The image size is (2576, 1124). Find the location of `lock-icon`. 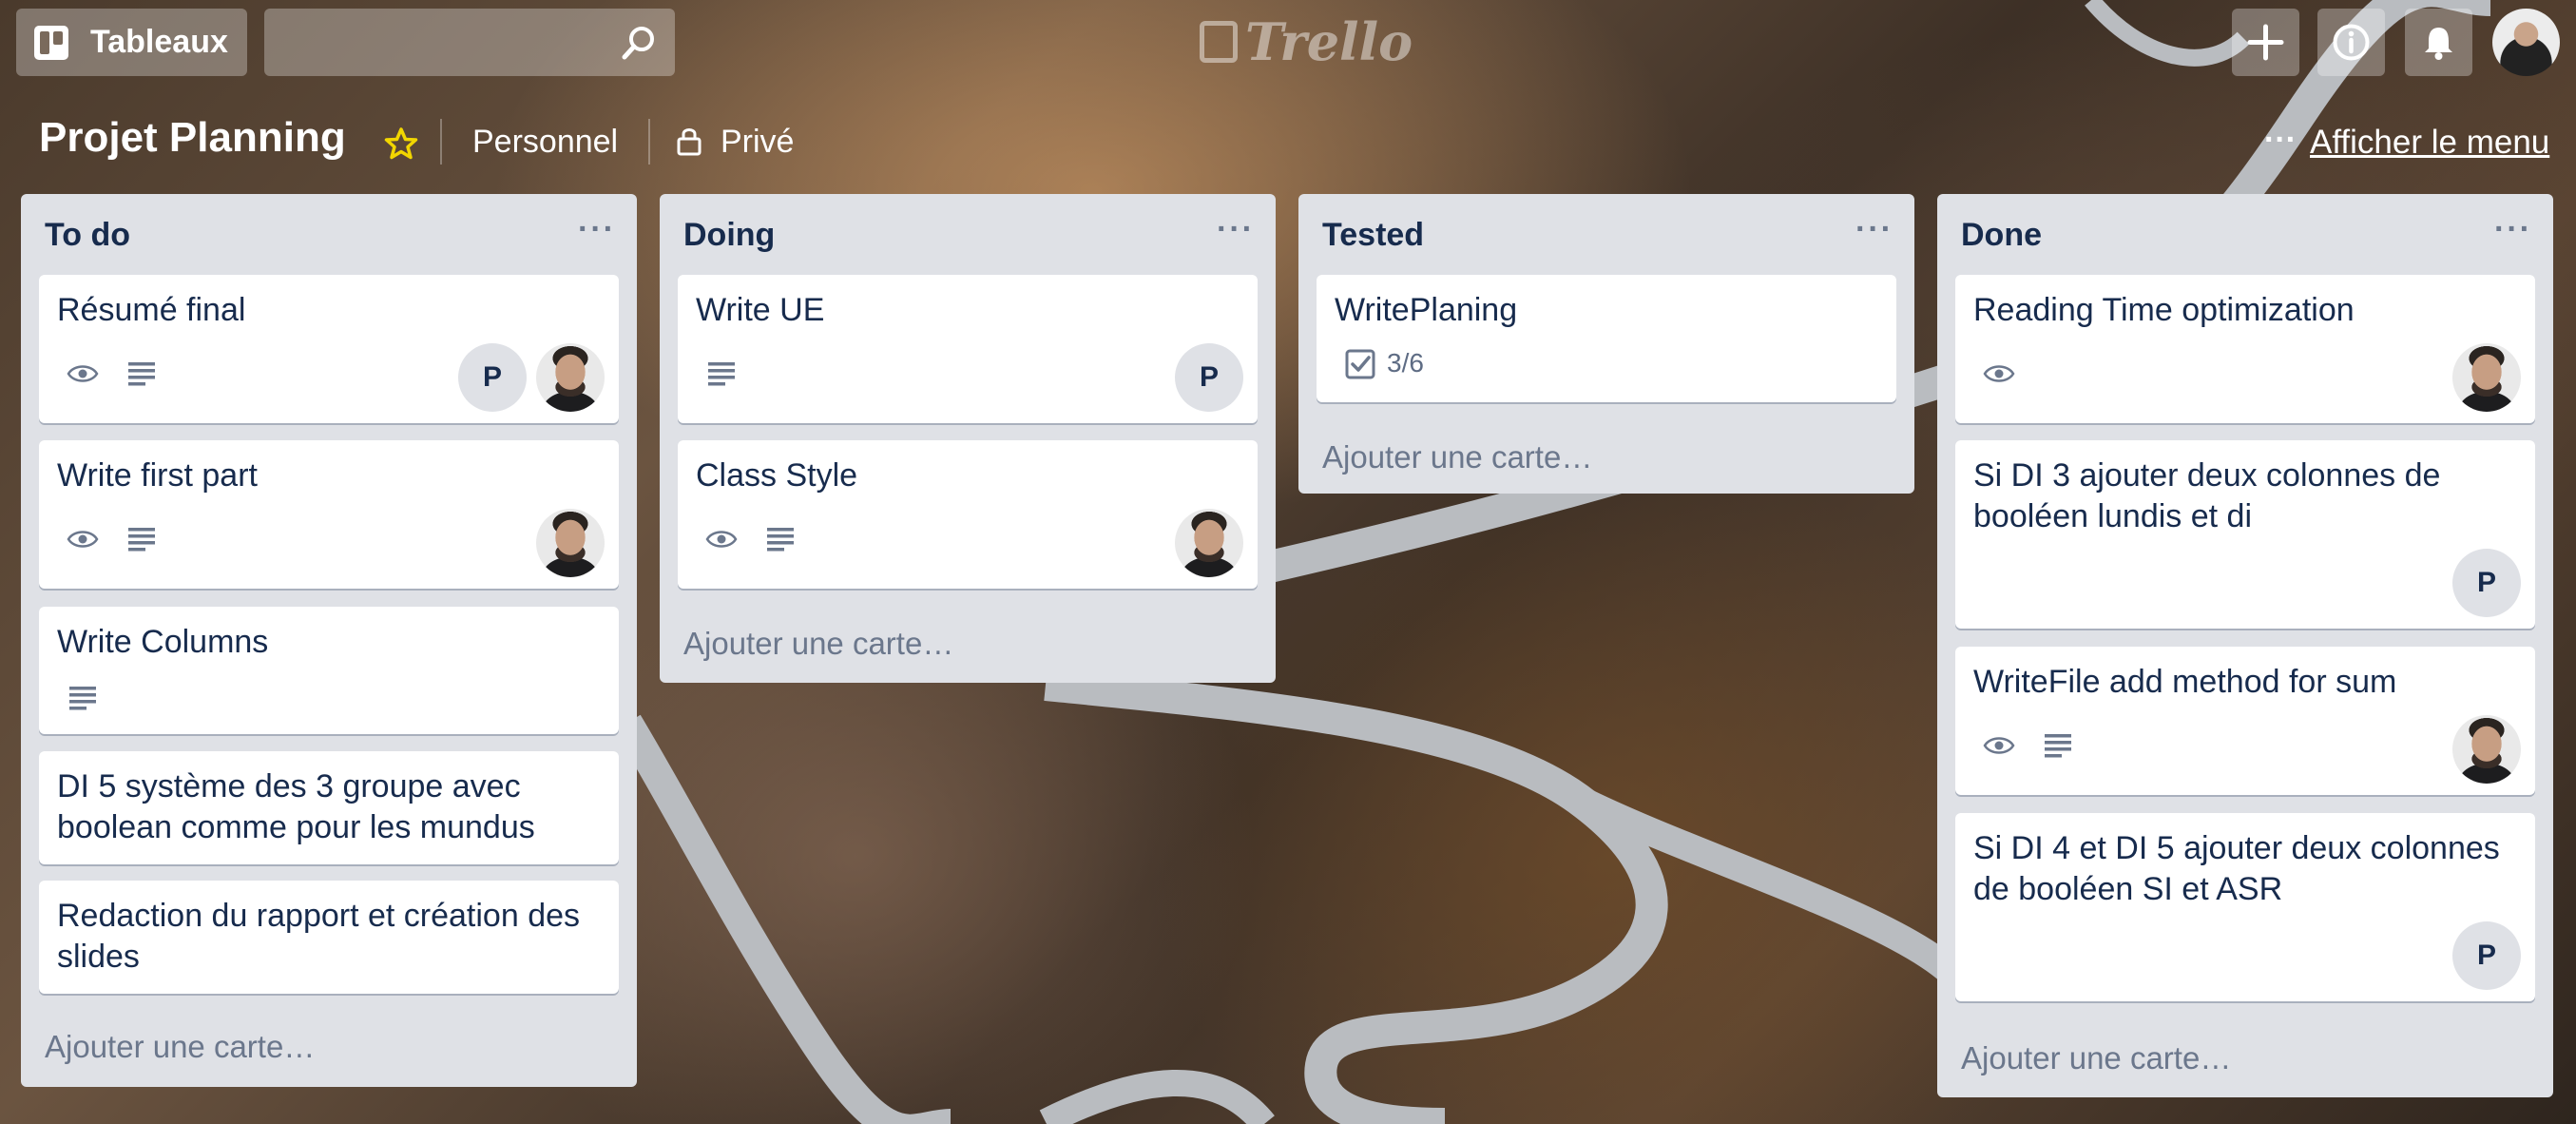

lock-icon is located at coordinates (689, 141).